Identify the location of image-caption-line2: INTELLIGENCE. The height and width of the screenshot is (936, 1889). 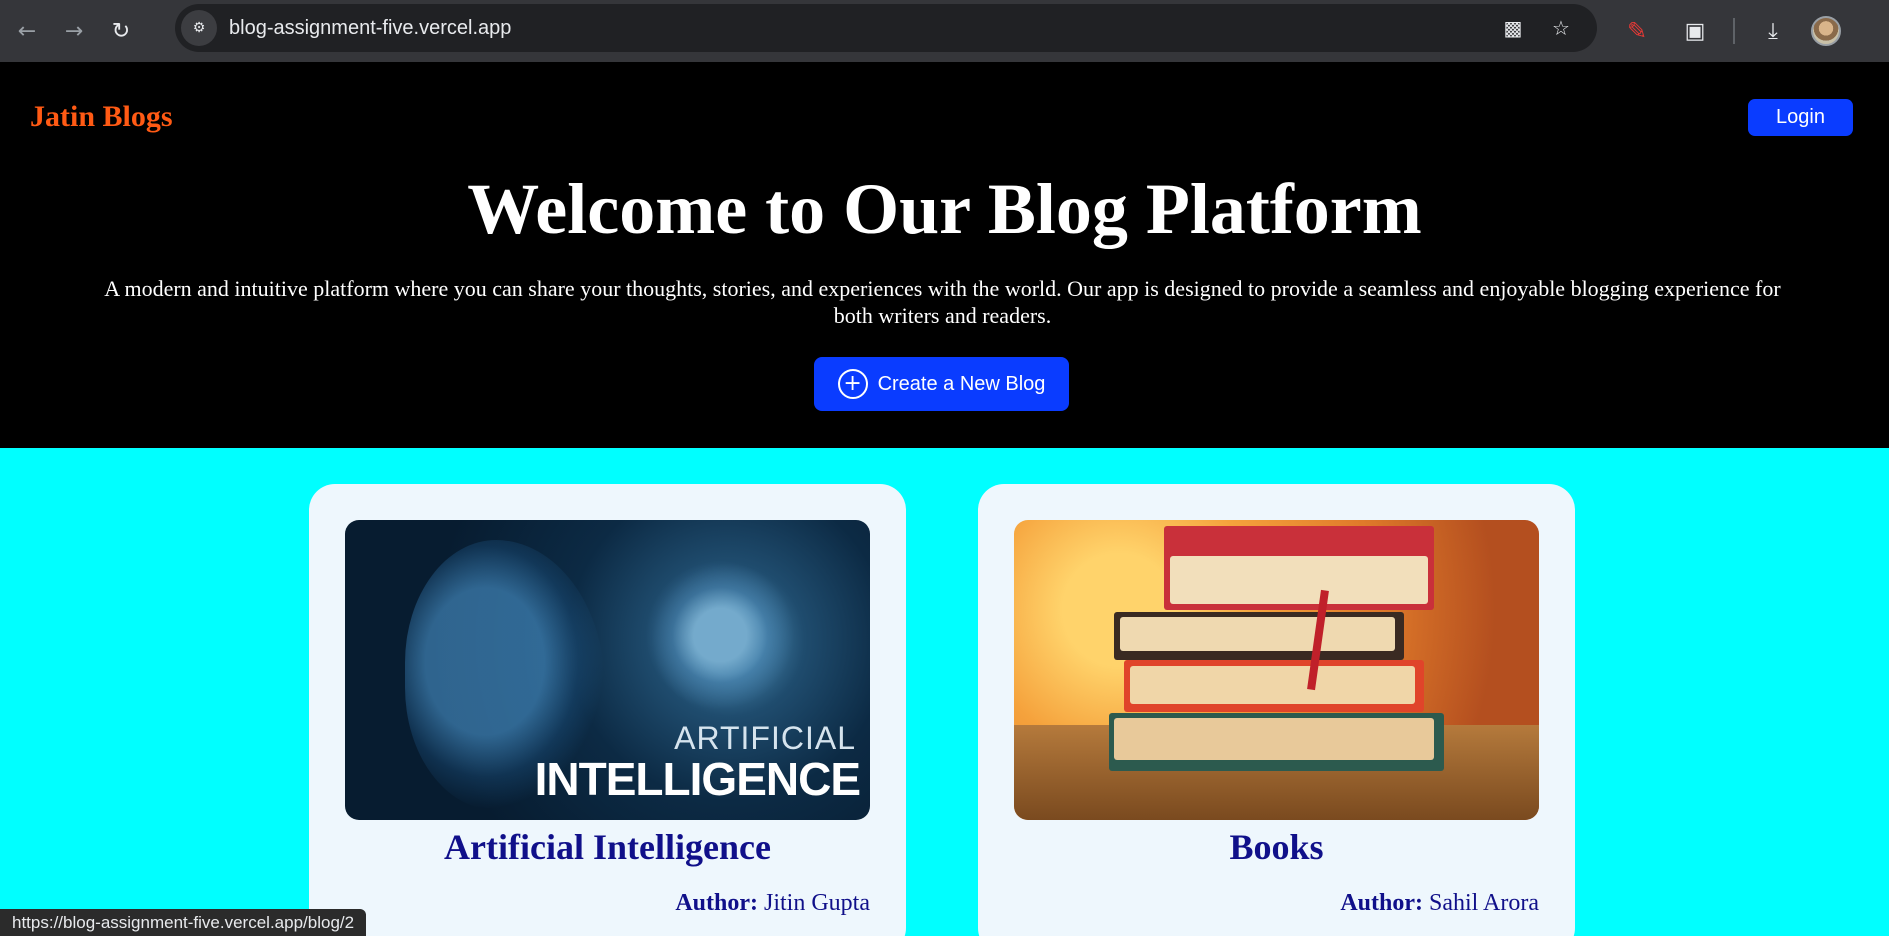
(697, 779).